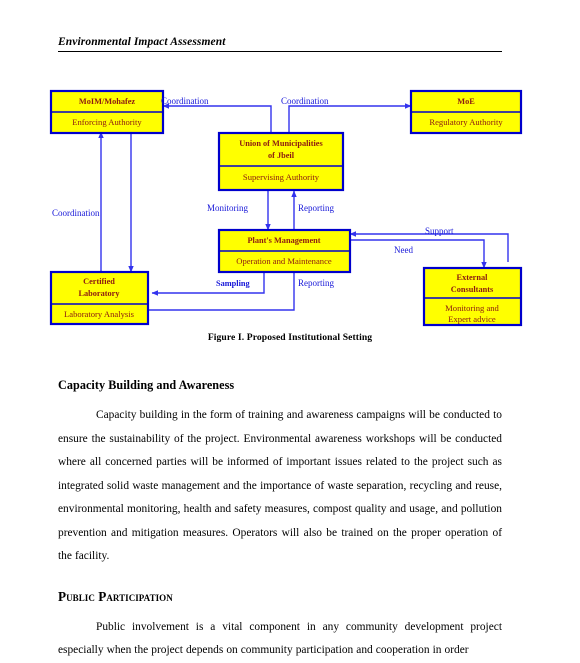 The width and height of the screenshot is (580, 663). Describe the element at coordinates (403, 250) in the screenshot. I see `edge-label-need: Need` at that location.